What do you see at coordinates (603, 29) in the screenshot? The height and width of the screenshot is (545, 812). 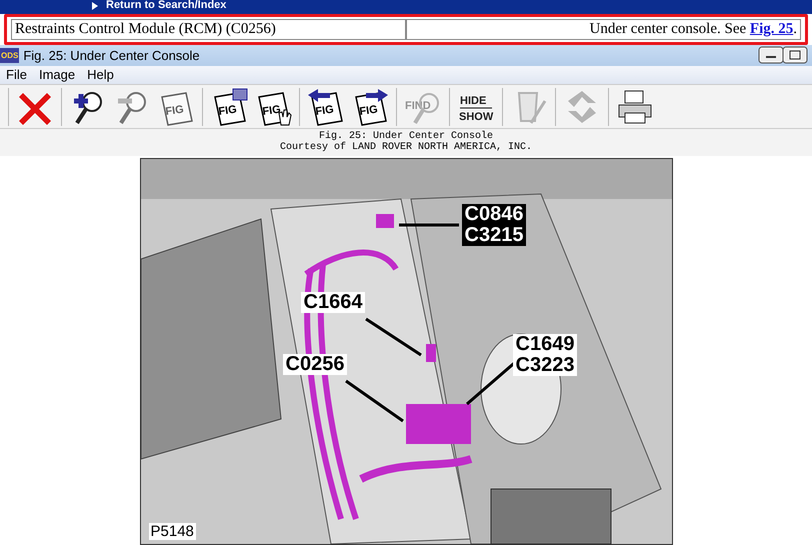 I see `location-cell: Under center console. See Fig. 25.` at bounding box center [603, 29].